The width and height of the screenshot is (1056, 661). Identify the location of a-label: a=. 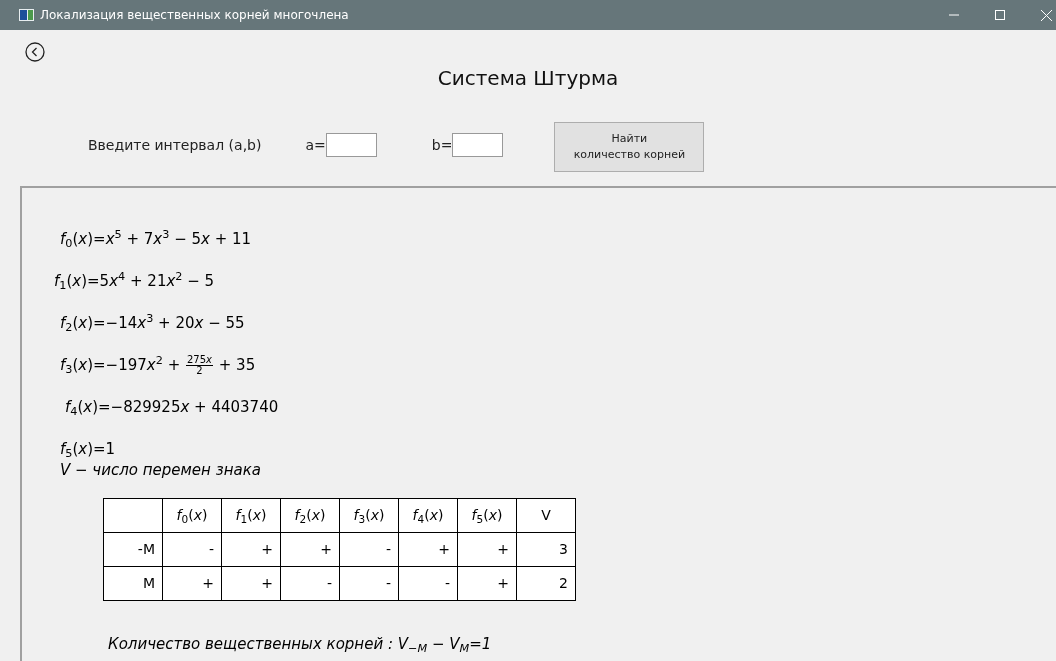
(315, 145).